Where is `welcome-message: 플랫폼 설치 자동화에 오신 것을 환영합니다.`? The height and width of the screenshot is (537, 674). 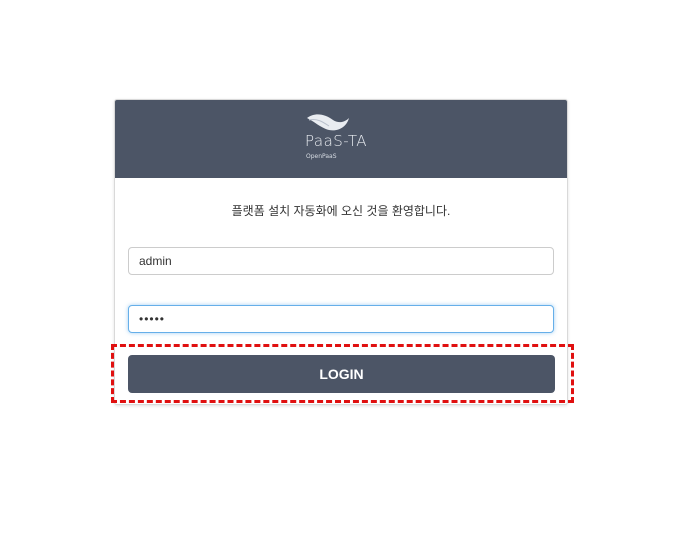 welcome-message: 플랫폼 설치 자동화에 오신 것을 환영합니다. is located at coordinates (341, 211).